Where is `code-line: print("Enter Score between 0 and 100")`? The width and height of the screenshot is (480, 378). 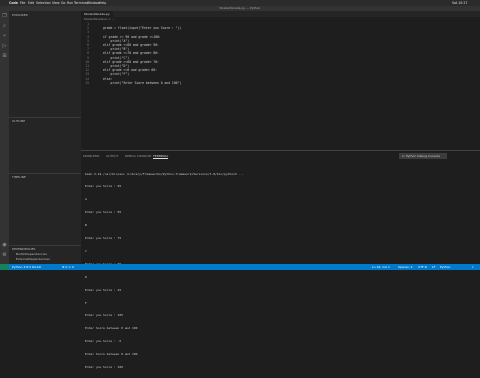
code-line: print("Enter Score between 0 and 100") is located at coordinates (142, 82).